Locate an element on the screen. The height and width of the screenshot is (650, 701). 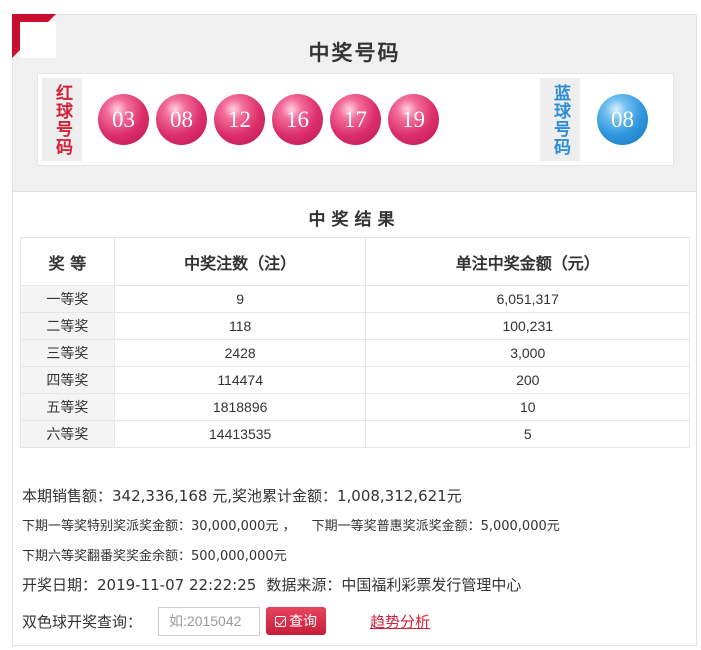
trend-analysis-link: 趋势分析 is located at coordinates (400, 621).